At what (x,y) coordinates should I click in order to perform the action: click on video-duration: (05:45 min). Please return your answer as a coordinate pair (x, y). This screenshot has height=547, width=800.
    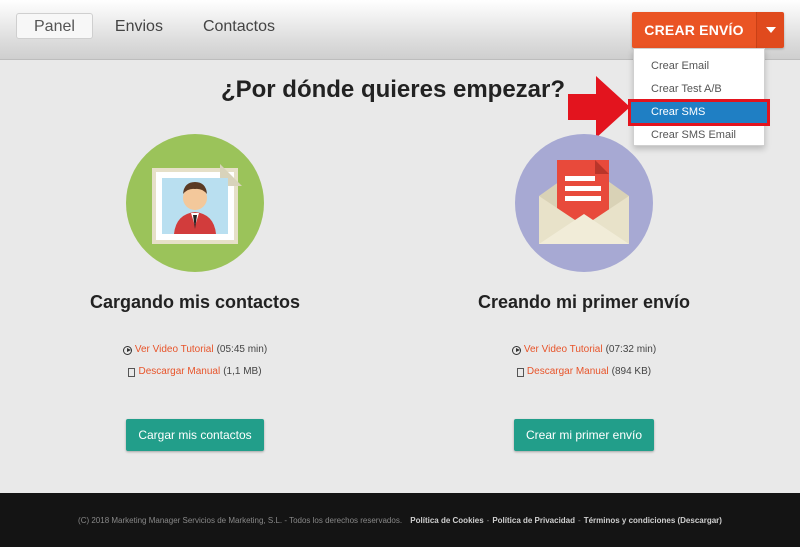
    Looking at the image, I should click on (242, 349).